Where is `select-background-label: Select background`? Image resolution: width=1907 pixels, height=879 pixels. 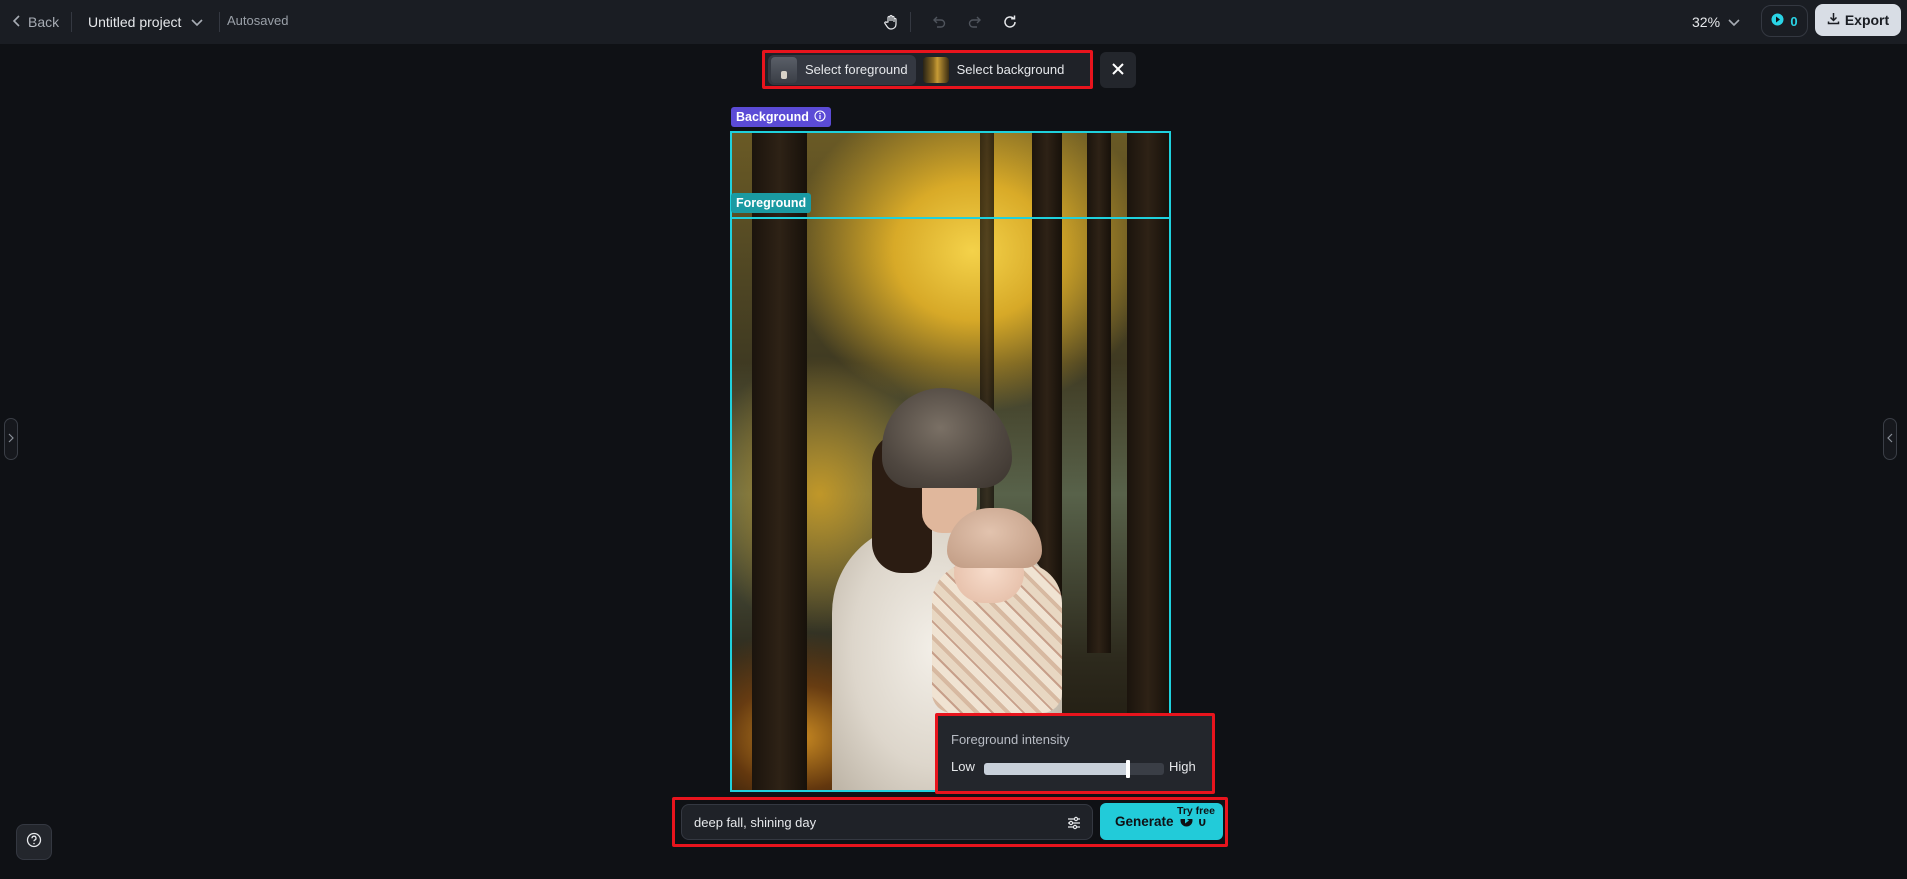
select-background-label: Select background is located at coordinates (1010, 69).